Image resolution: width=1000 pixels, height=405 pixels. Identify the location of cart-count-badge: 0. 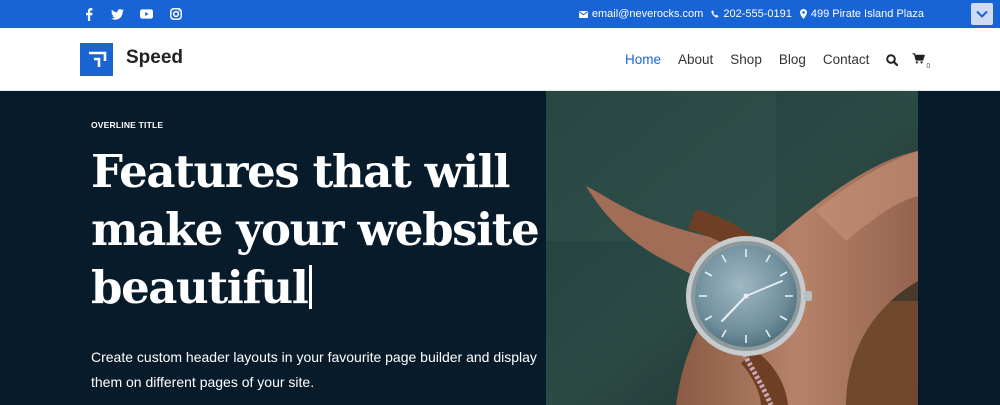
(928, 66).